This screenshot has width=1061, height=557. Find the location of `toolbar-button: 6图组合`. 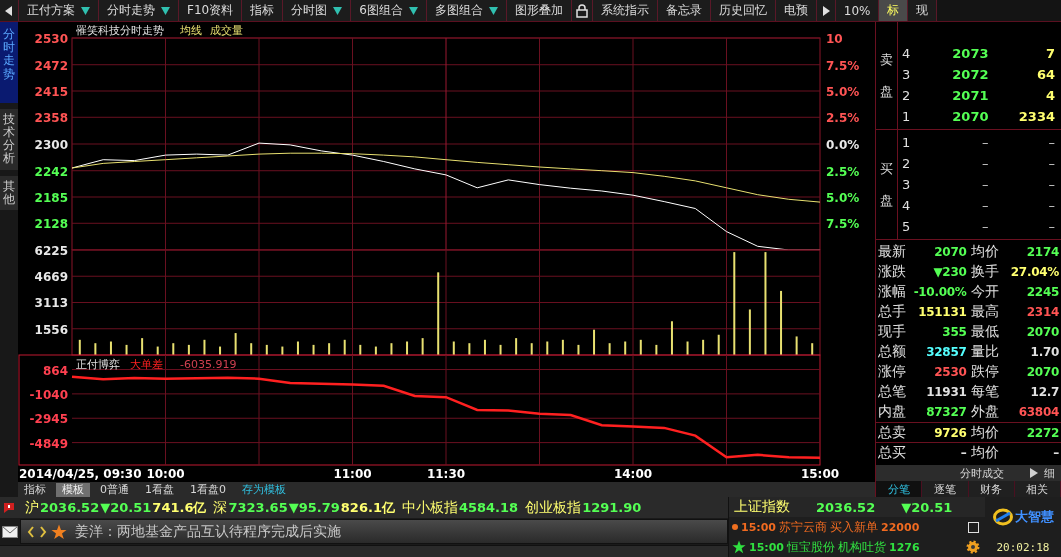

toolbar-button: 6图组合 is located at coordinates (389, 10).